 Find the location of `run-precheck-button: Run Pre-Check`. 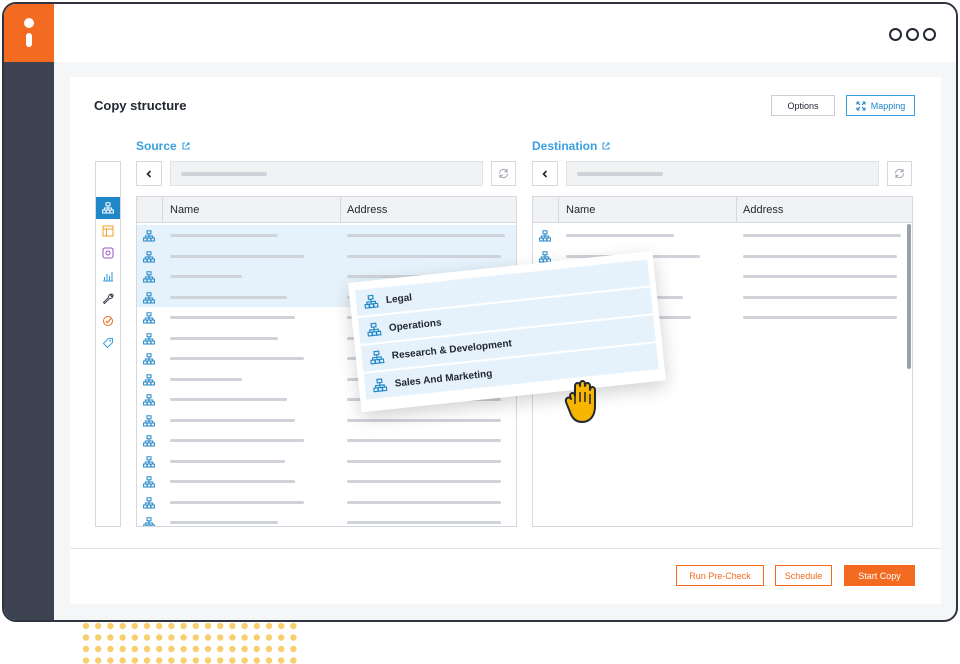

run-precheck-button: Run Pre-Check is located at coordinates (720, 575).